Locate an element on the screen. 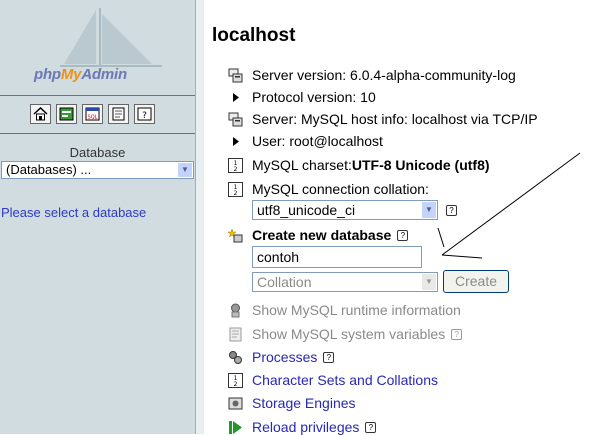 The width and height of the screenshot is (593, 435). annotation-arrow is located at coordinates (509, 205).